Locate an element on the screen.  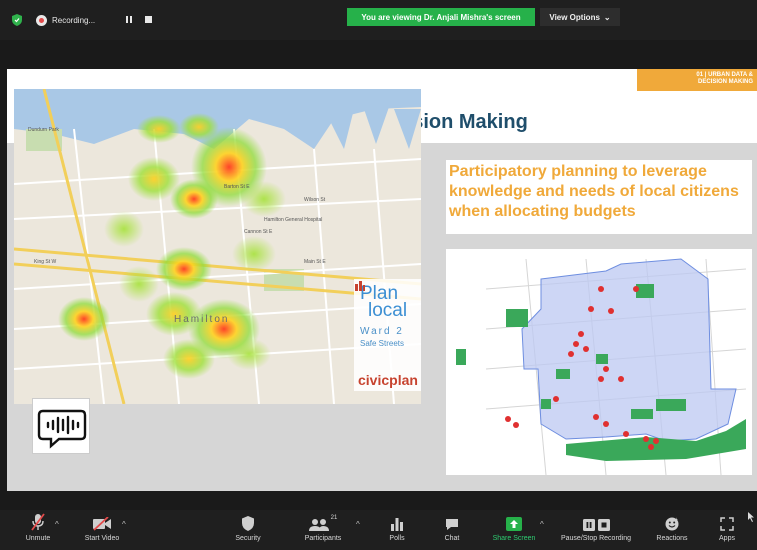
plan-local-logo: Plan local Ward 2 Safe Streets civicplan is located at coordinates (387, 335).